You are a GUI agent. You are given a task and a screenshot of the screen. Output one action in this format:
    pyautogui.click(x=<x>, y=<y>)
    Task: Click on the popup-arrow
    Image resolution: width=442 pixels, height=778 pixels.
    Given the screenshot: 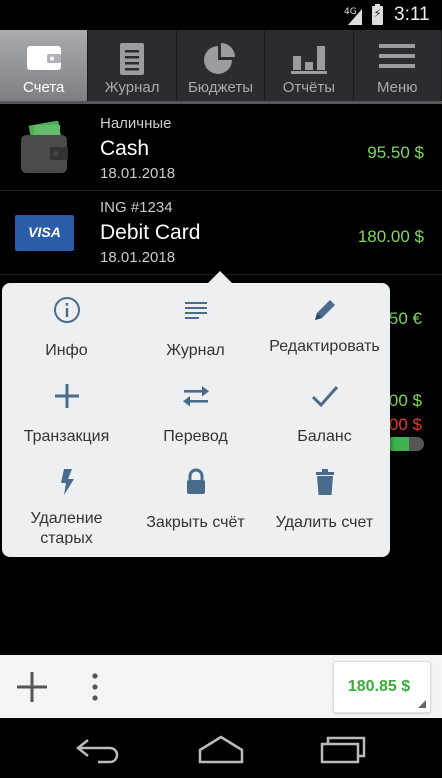 What is the action you would take?
    pyautogui.click(x=220, y=277)
    